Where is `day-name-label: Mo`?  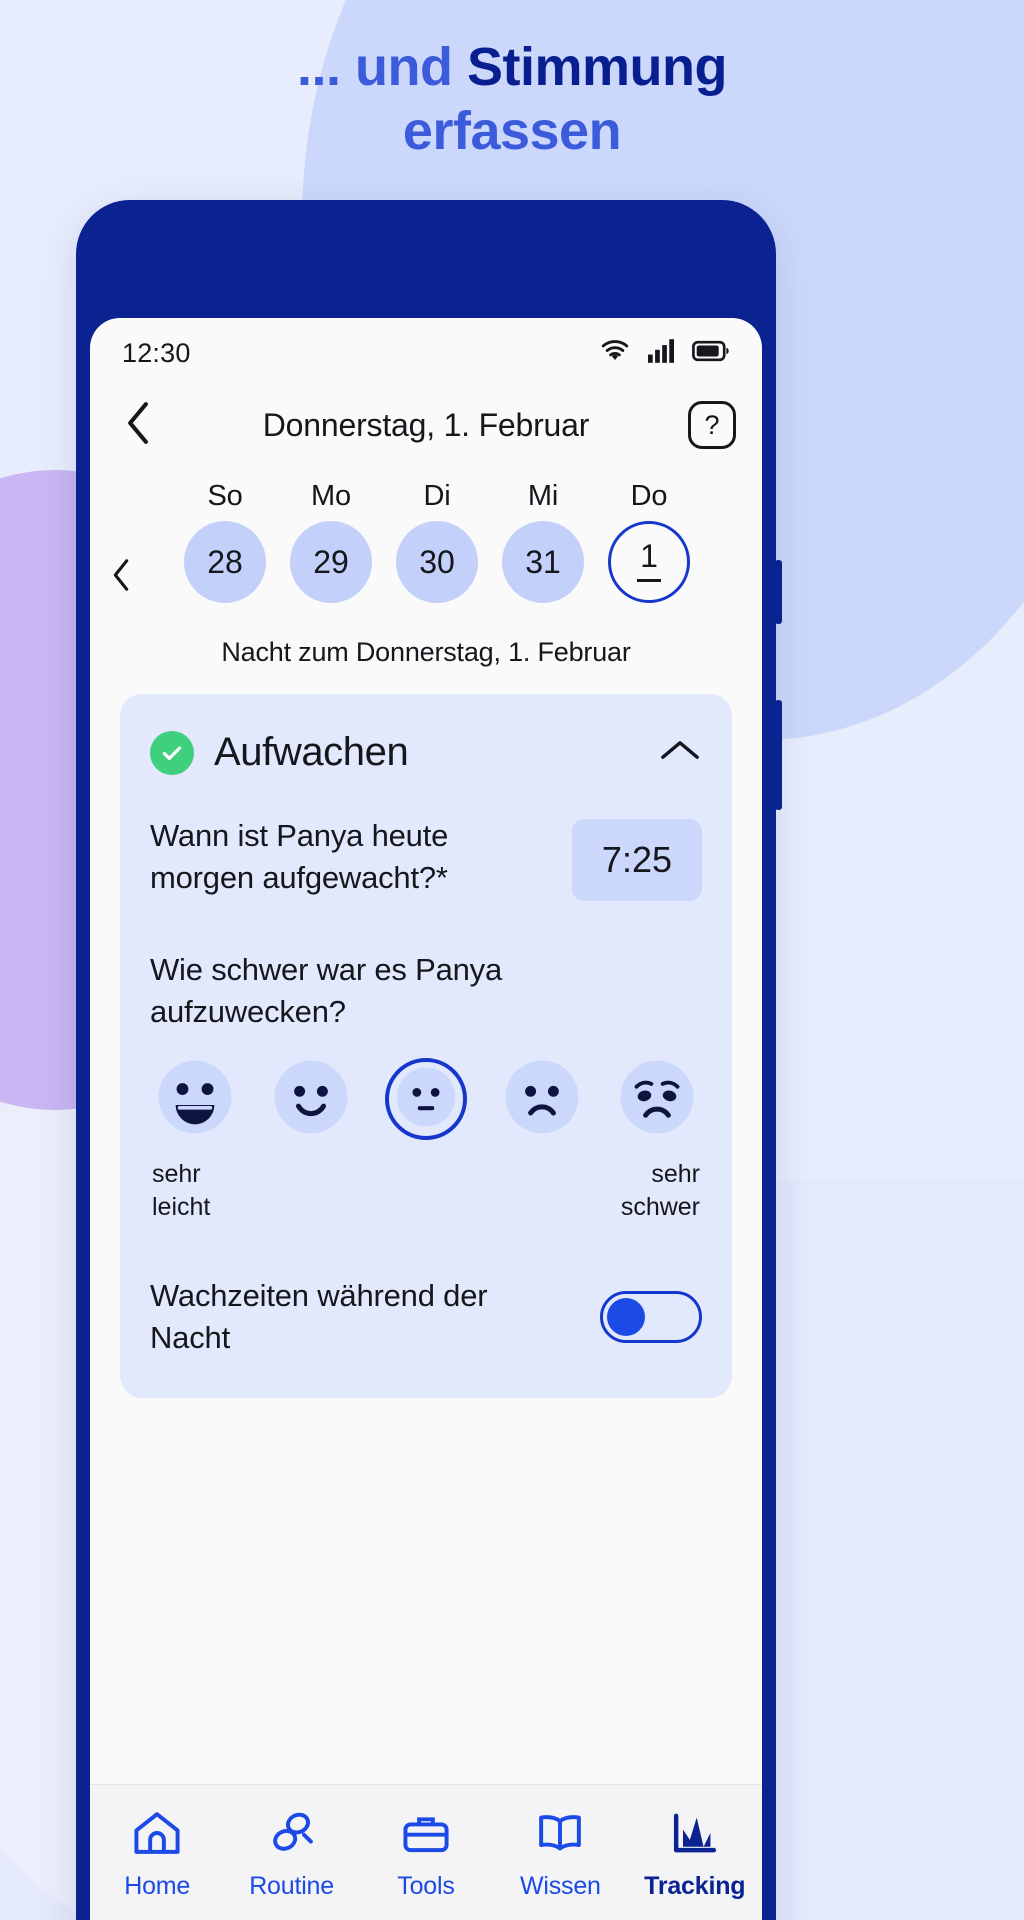 day-name-label: Mo is located at coordinates (331, 496).